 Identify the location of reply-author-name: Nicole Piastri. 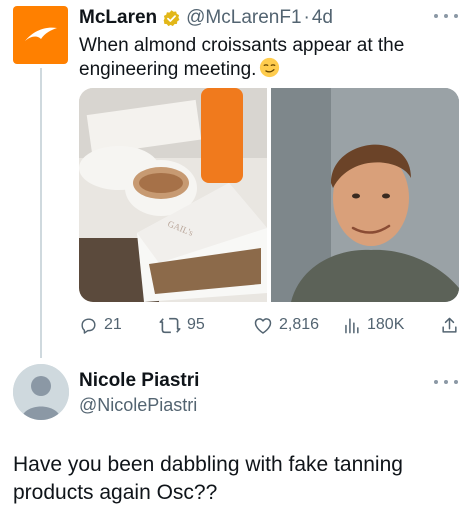
(139, 381).